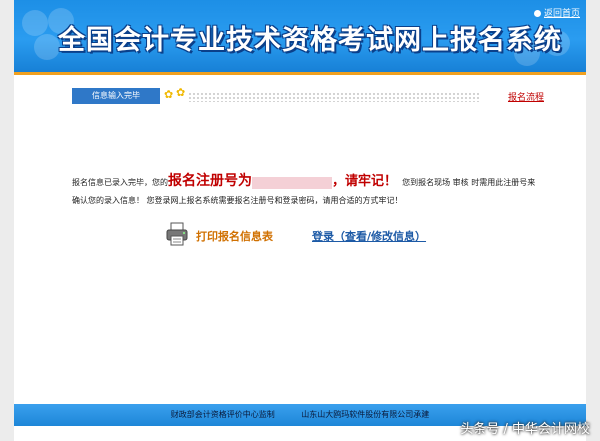 This screenshot has width=600, height=441. I want to click on print-form-link: 打印报名信息表, so click(234, 236).